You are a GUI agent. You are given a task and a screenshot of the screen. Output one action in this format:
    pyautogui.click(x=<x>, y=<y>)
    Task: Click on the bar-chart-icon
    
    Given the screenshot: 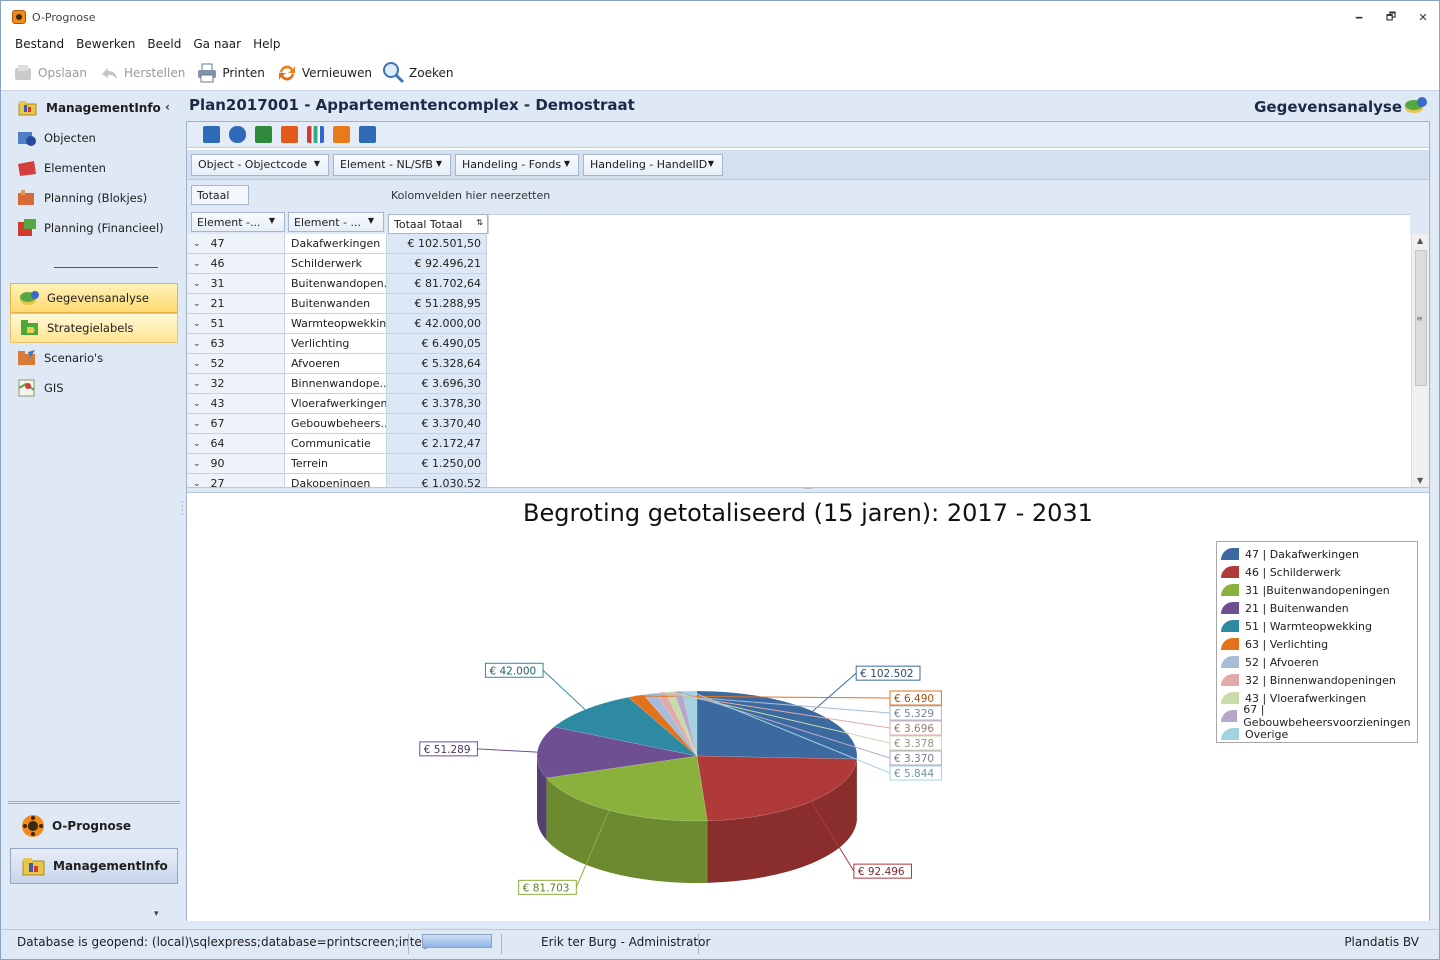 What is the action you would take?
    pyautogui.click(x=315, y=134)
    